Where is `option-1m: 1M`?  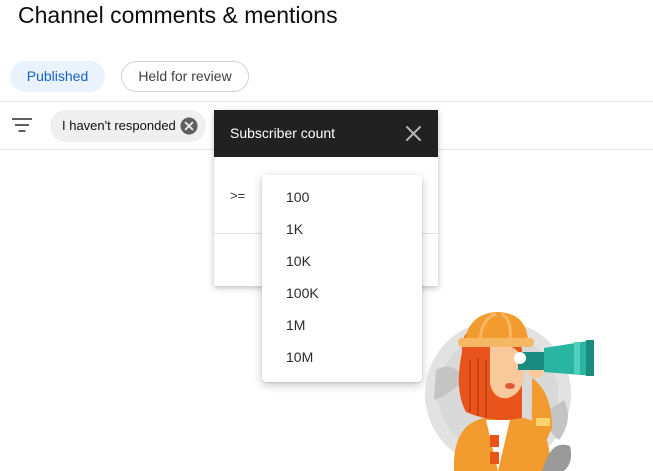 option-1m: 1M is located at coordinates (342, 325).